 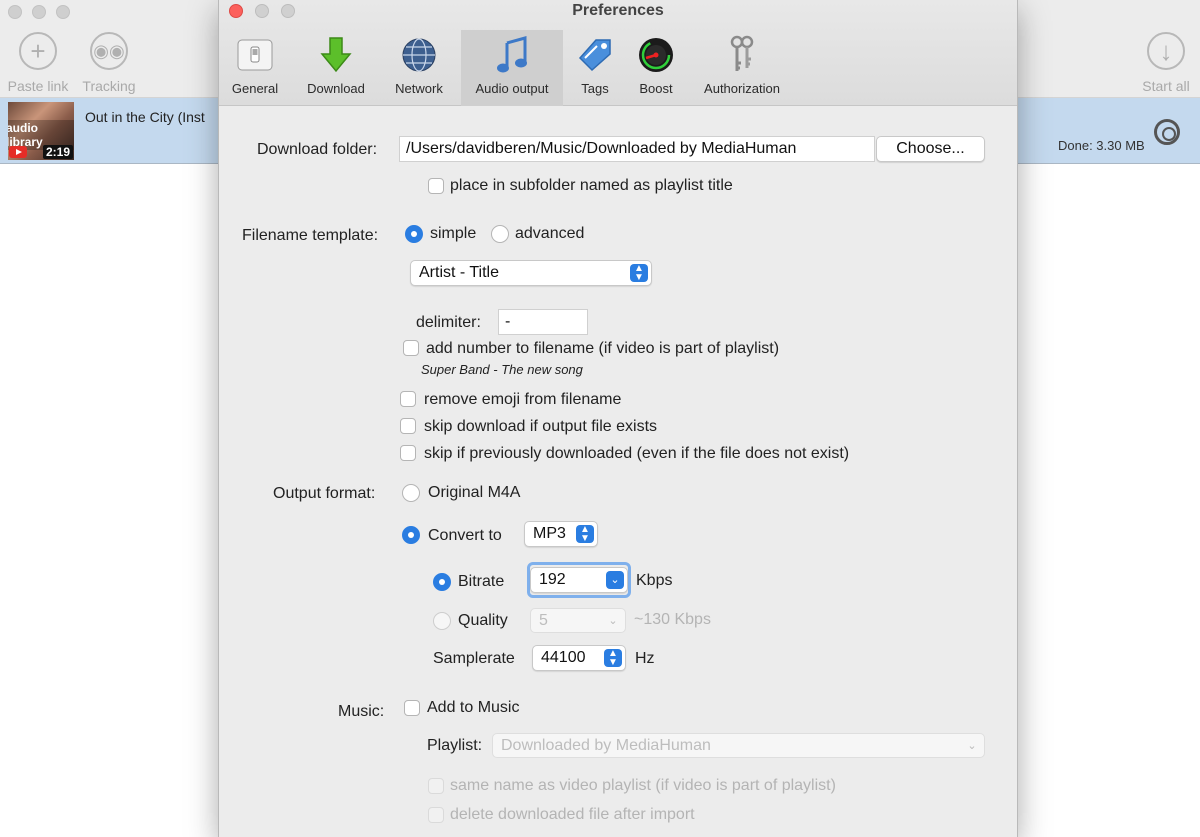 I want to click on playlist-value: Downloaded by MediaHuman, so click(x=606, y=745).